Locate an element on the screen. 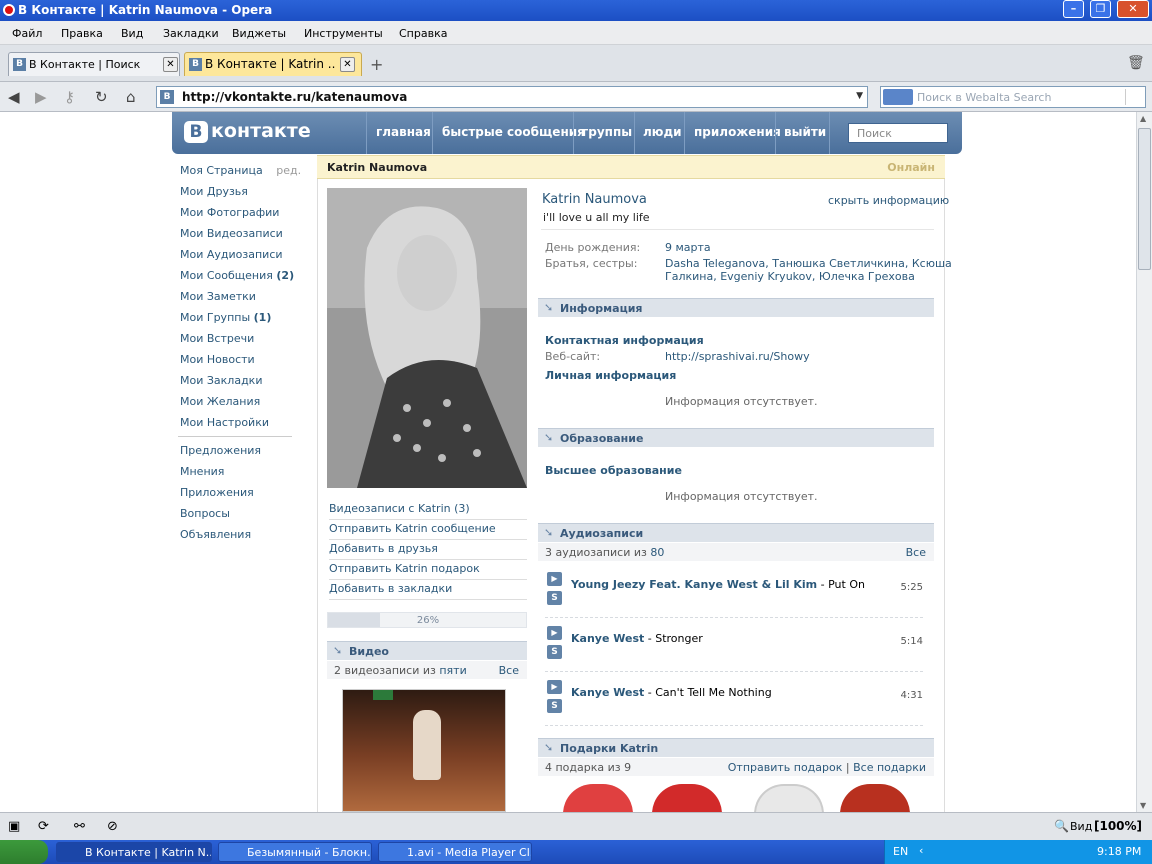  page-scrollbar: ▲ ▼ is located at coordinates (1144, 462).